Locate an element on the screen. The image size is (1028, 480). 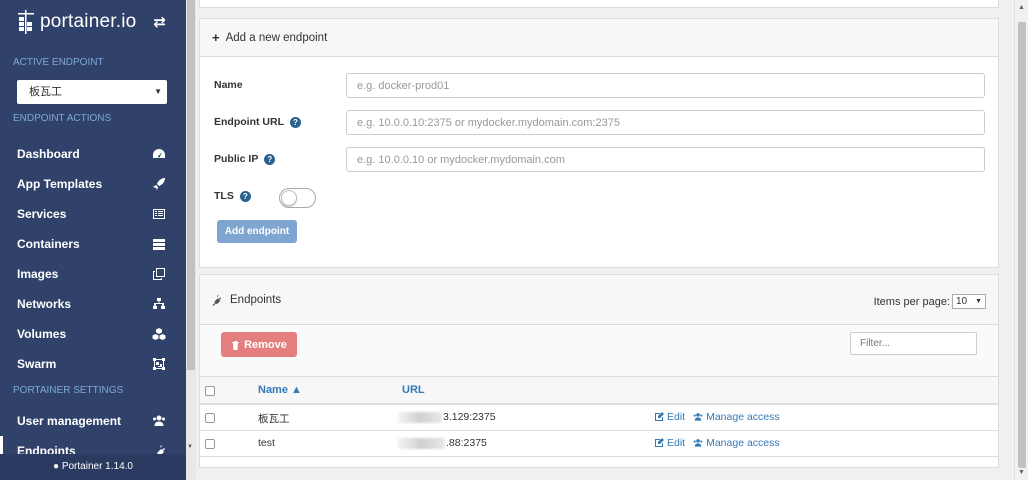
column-header-url: URL is located at coordinates (413, 390).